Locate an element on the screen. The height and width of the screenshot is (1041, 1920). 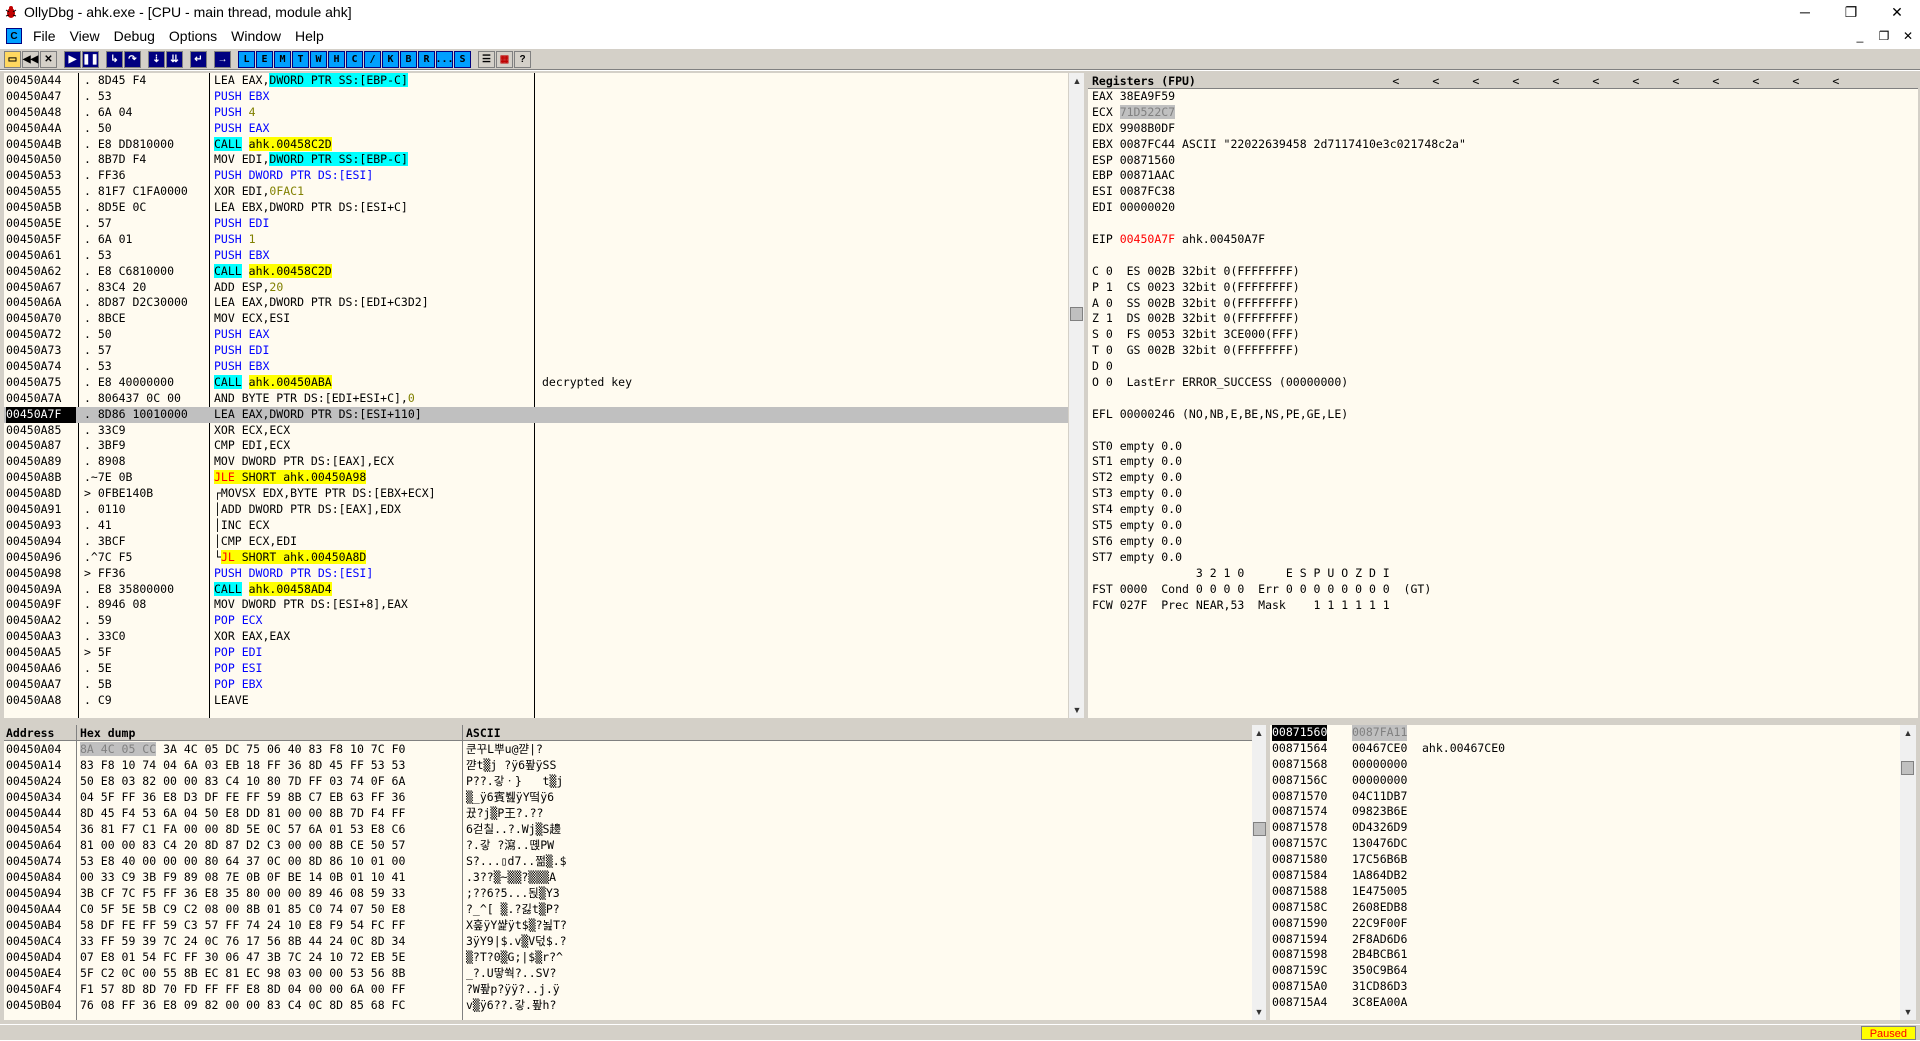
list-icon: ☰ is located at coordinates (486, 59).